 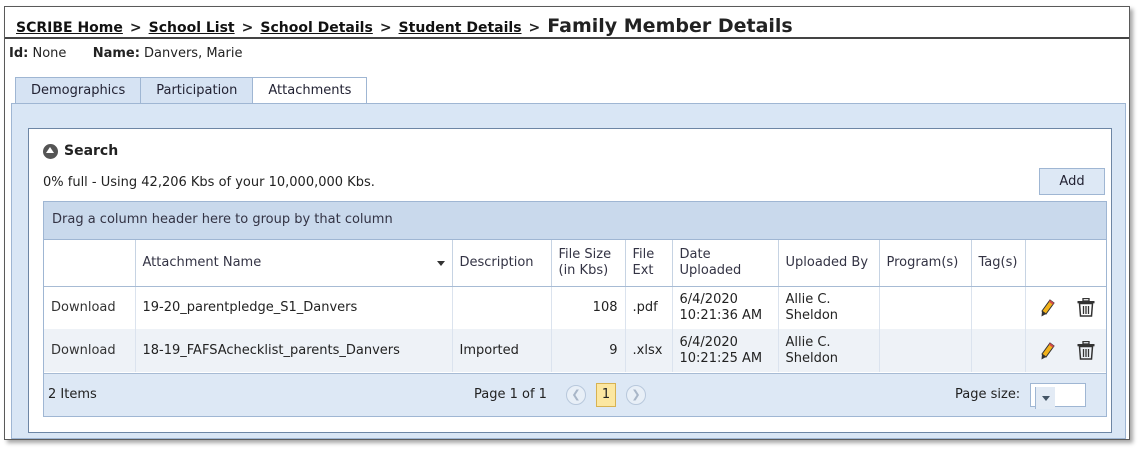 I want to click on header-attachment-name: Attachment Name, so click(x=294, y=263).